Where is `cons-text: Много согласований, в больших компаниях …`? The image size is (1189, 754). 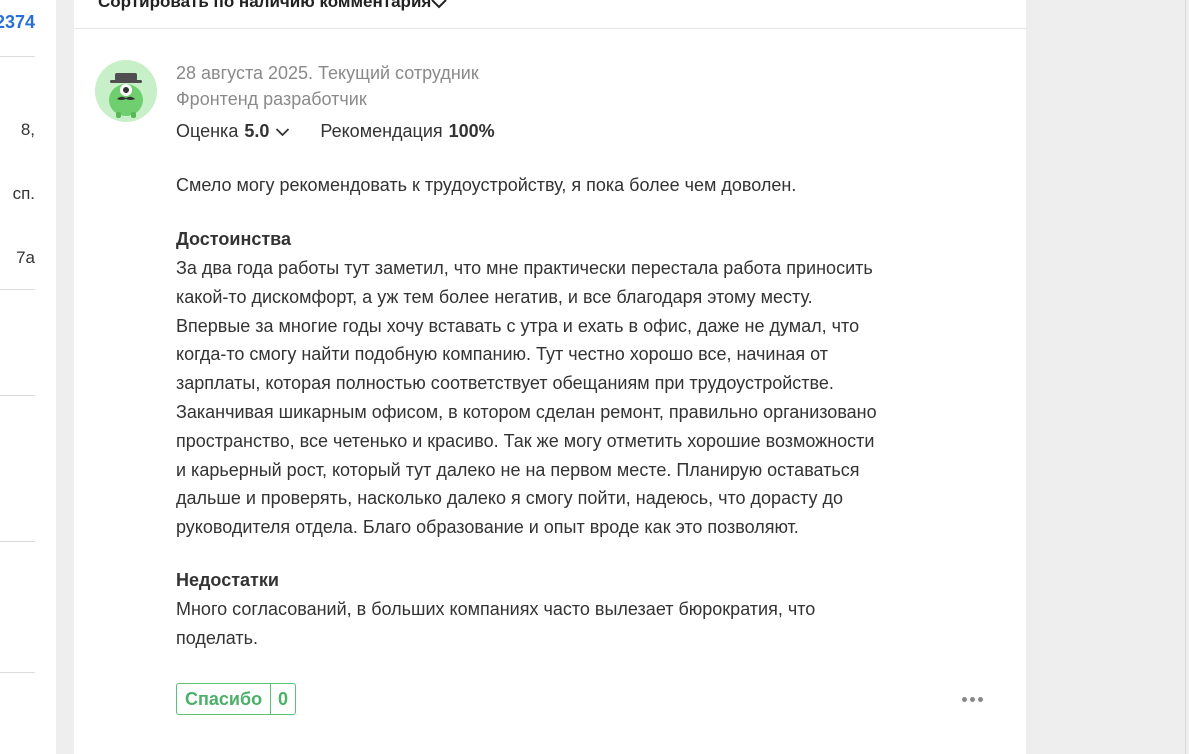 cons-text: Много согласований, в больших компаниях … is located at coordinates (496, 623).